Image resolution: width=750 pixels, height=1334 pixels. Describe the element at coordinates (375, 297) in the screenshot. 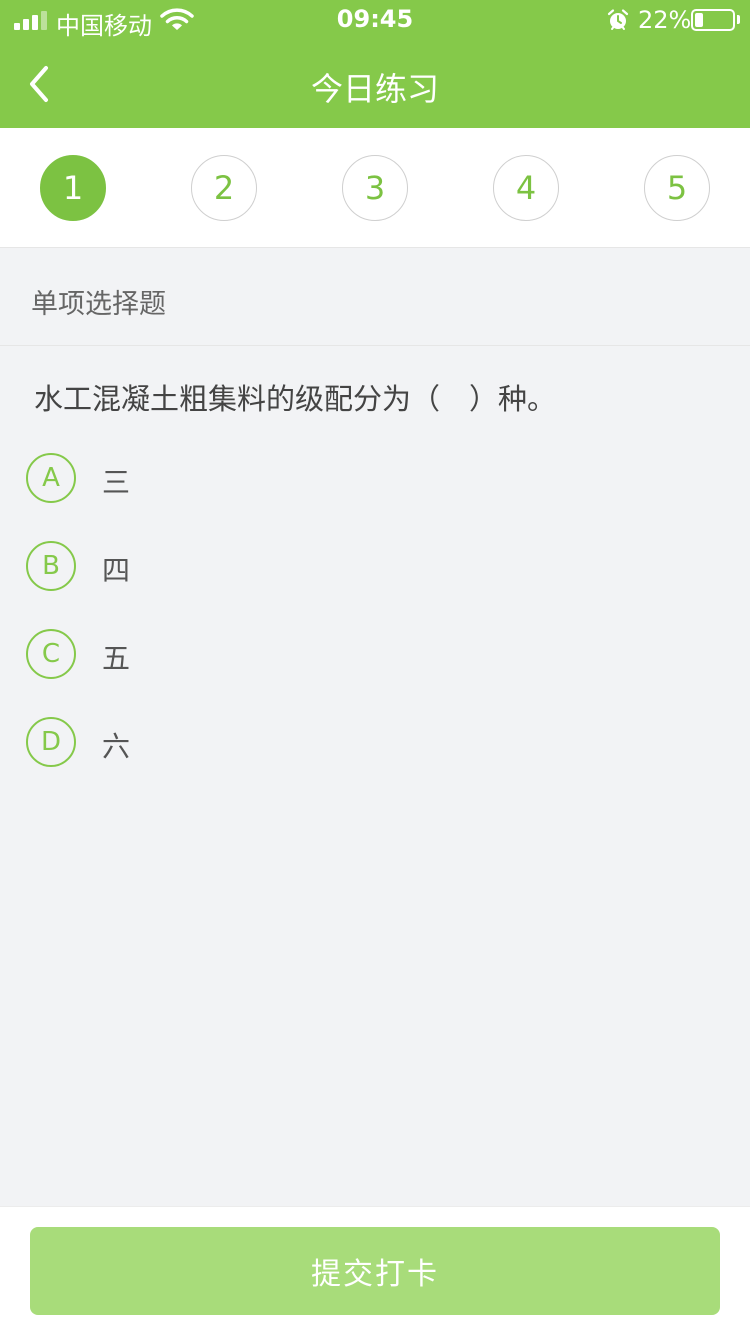

I see `section-header: 单项选择题` at that location.